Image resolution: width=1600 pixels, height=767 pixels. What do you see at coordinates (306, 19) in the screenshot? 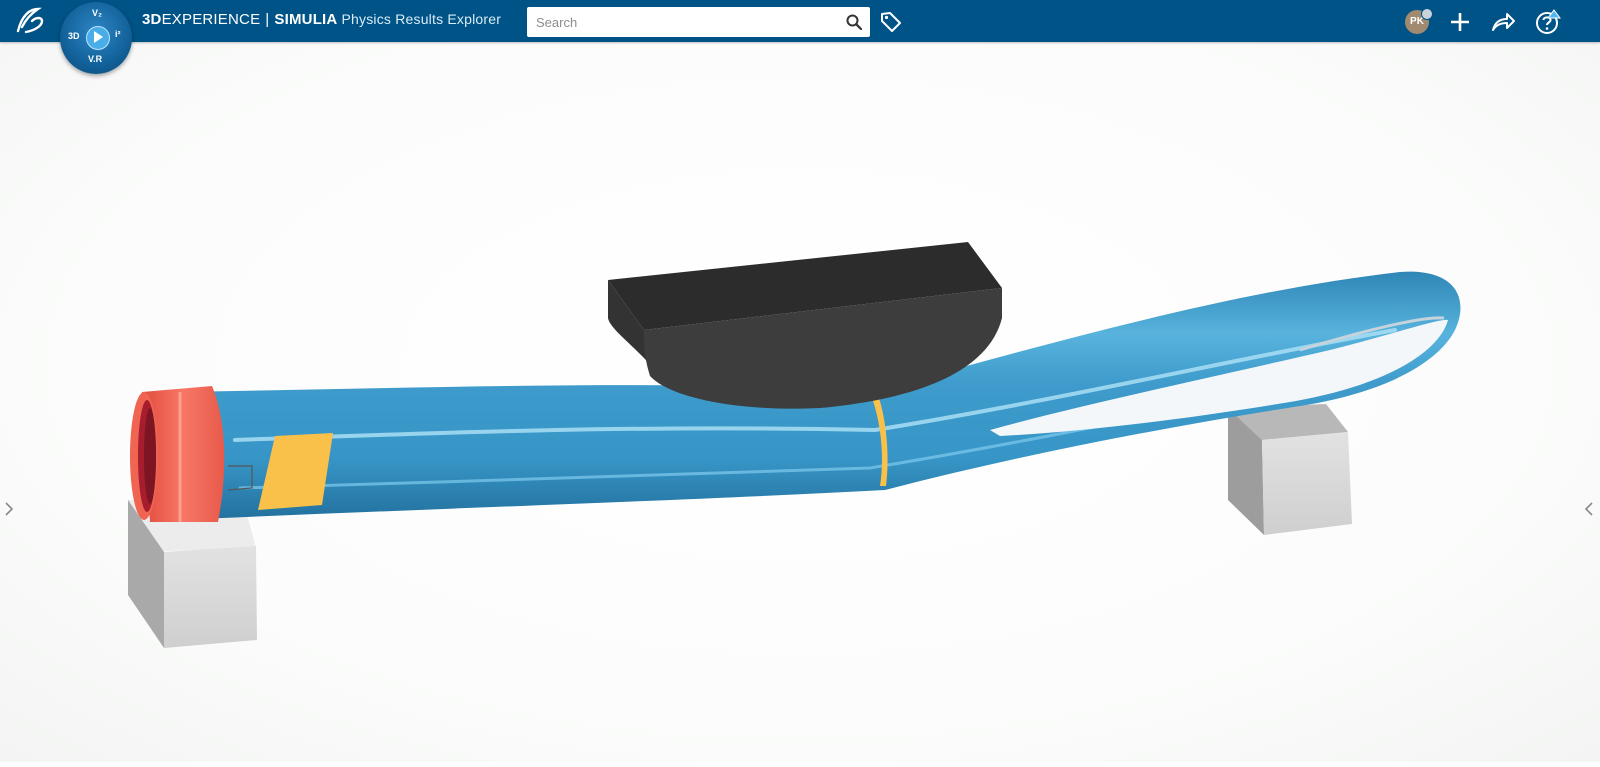
I see `brand-product: SIMULIA` at bounding box center [306, 19].